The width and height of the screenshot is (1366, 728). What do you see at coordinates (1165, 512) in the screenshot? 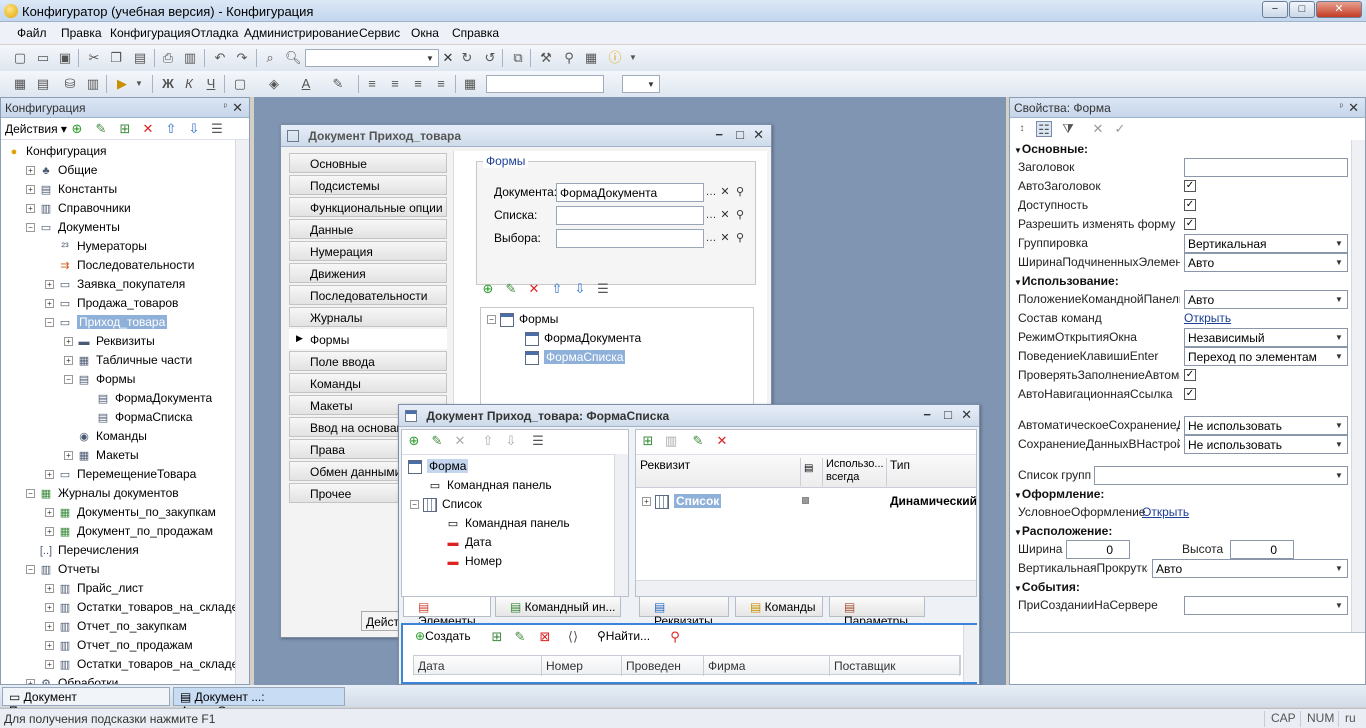
I see `open-link: Открыть` at bounding box center [1165, 512].